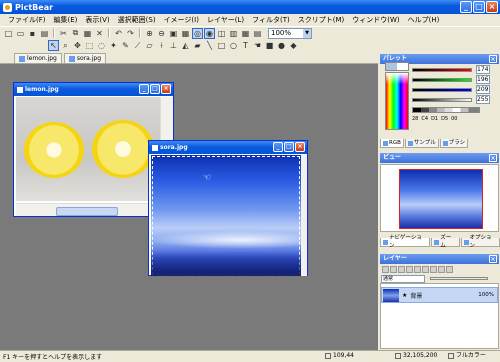 The height and width of the screenshot is (362, 500). What do you see at coordinates (417, 269) in the screenshot?
I see `layer-up-icon` at bounding box center [417, 269].